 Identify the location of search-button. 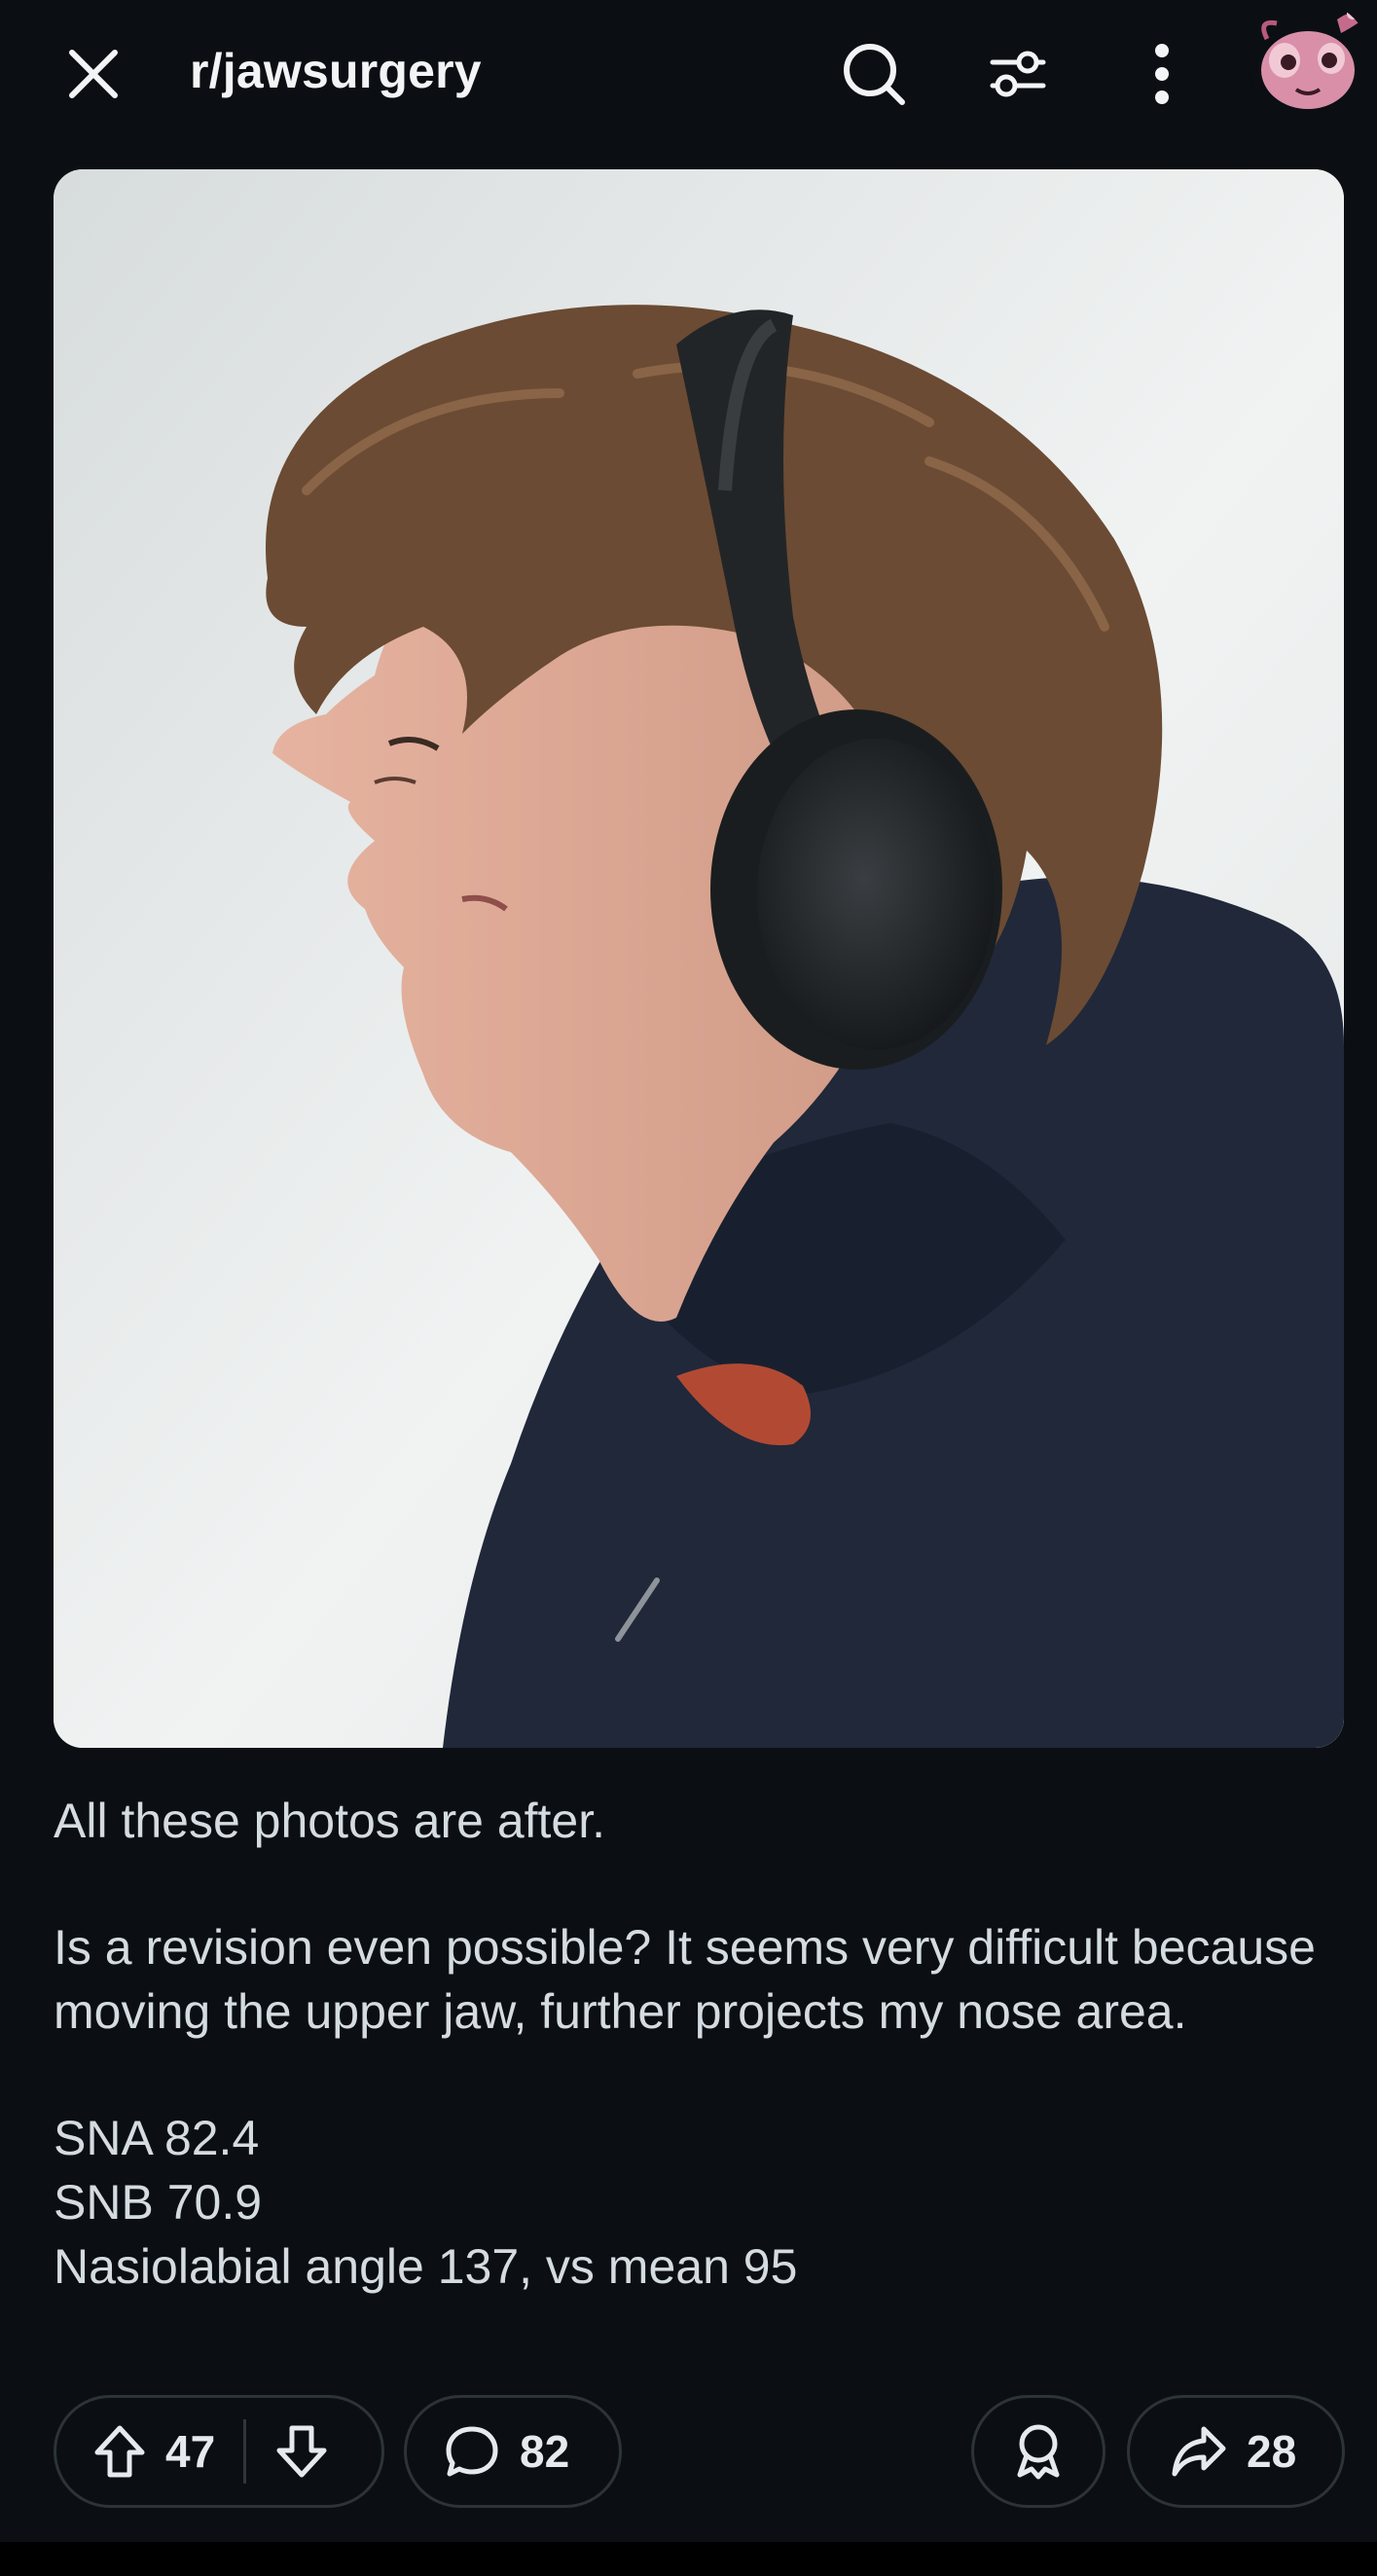
(874, 74).